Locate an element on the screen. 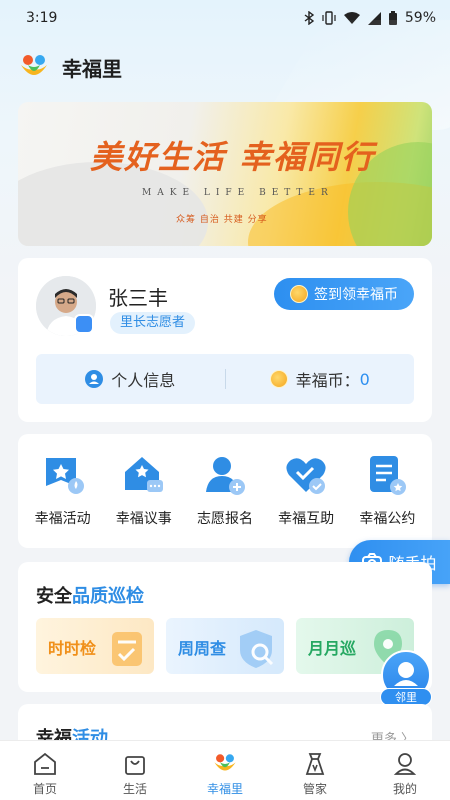 The height and width of the screenshot is (800, 450). butler-icon is located at coordinates (315, 764).